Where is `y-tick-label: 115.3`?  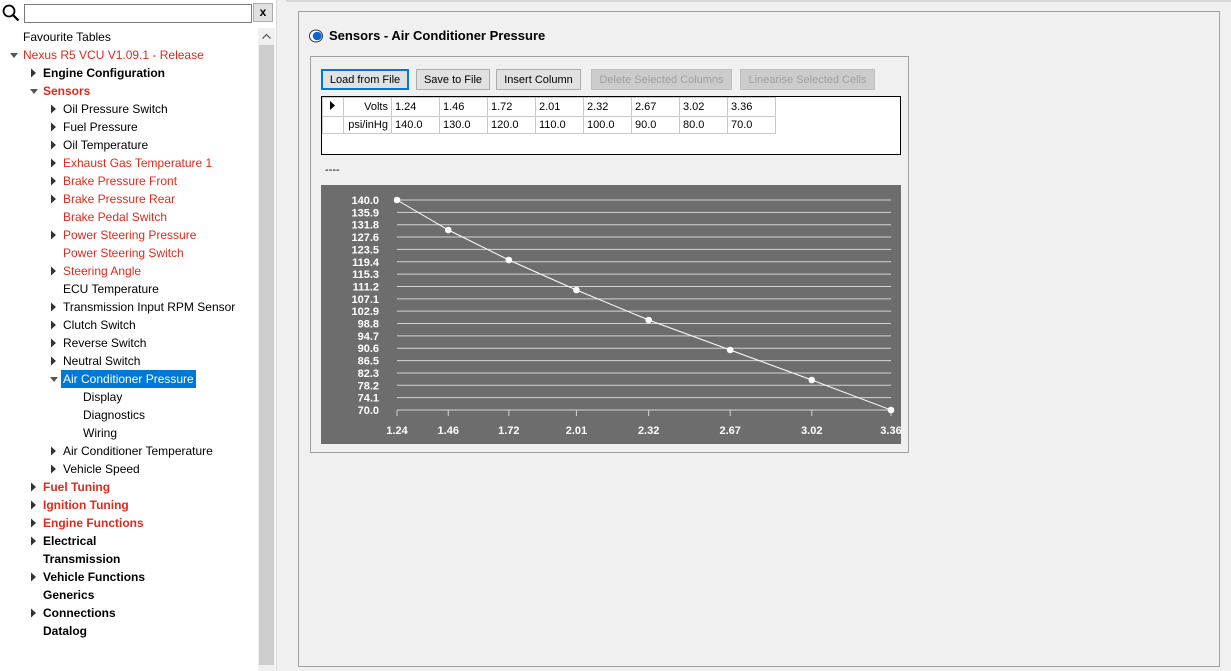
y-tick-label: 115.3 is located at coordinates (365, 275).